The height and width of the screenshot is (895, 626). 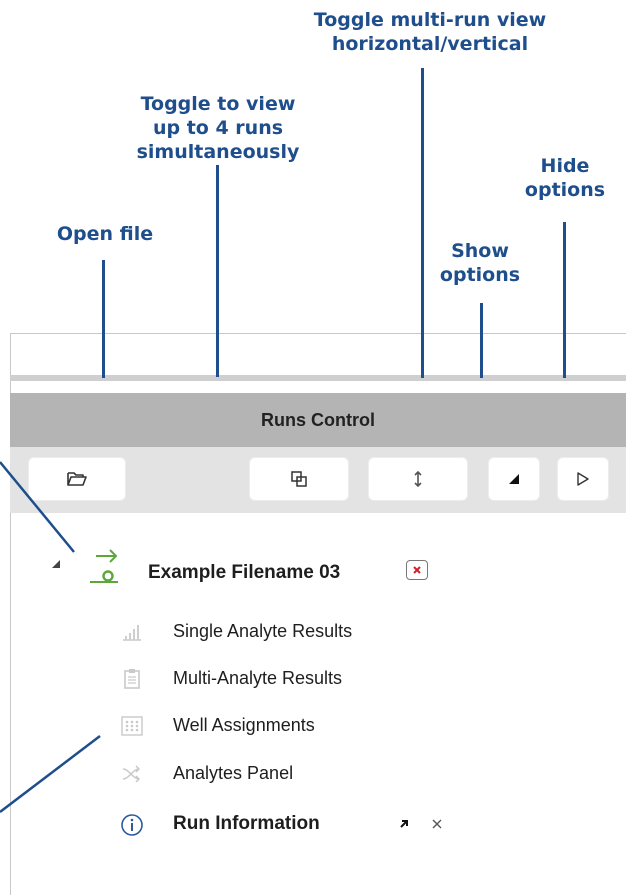 What do you see at coordinates (50, 637) in the screenshot?
I see `connector-lines` at bounding box center [50, 637].